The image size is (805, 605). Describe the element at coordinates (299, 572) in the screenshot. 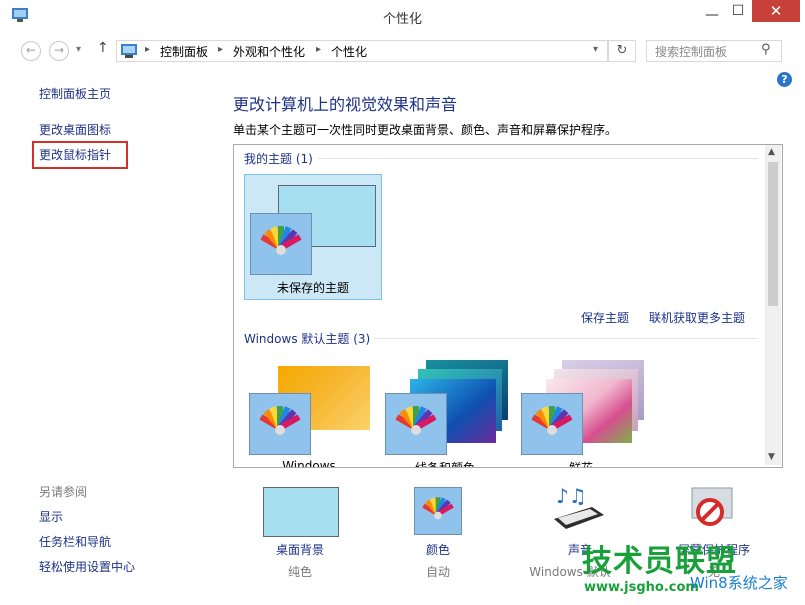

I see `desktop-background-value: 纯色` at that location.